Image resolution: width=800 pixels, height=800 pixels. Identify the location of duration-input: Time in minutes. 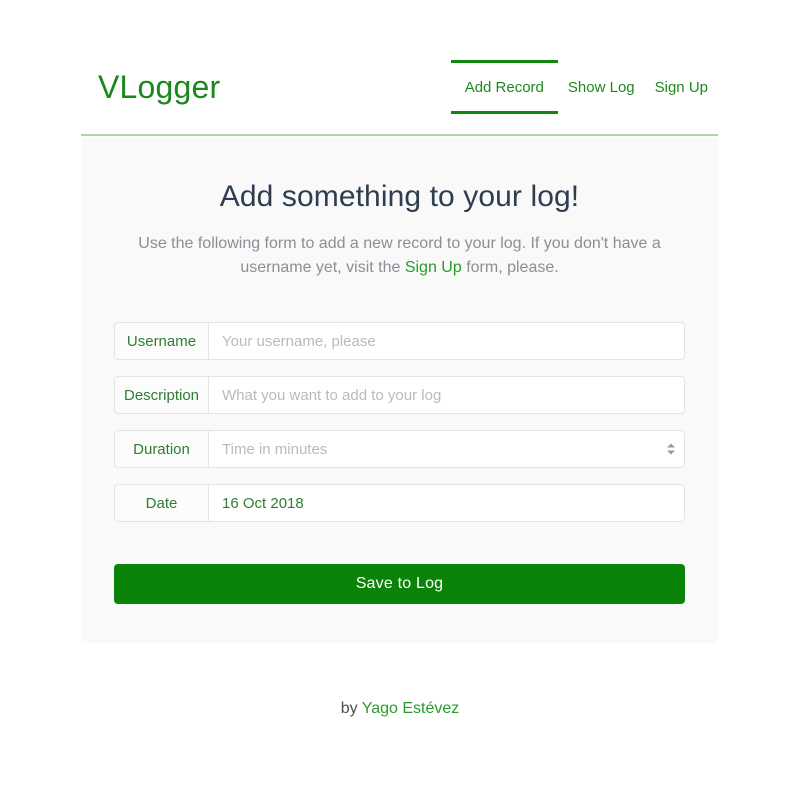
(447, 449).